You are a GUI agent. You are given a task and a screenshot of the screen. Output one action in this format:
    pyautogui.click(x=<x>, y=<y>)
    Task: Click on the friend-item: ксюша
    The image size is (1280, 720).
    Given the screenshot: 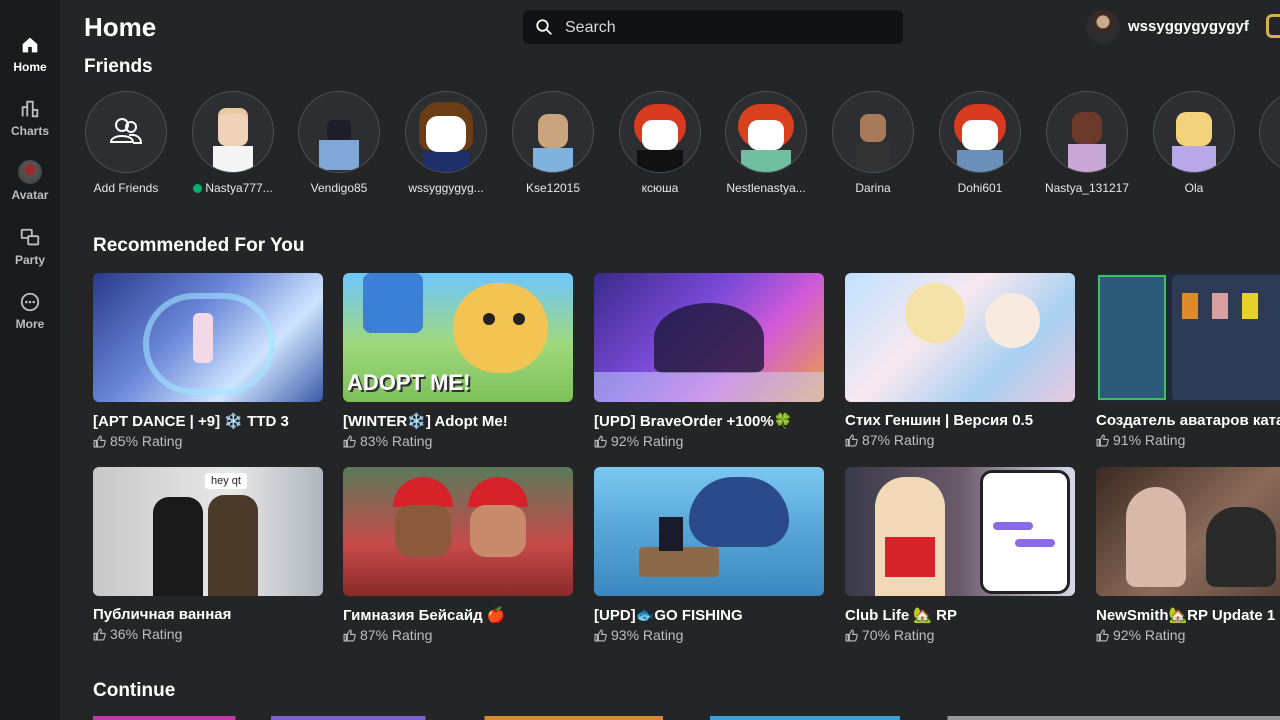 What is the action you would take?
    pyautogui.click(x=660, y=143)
    